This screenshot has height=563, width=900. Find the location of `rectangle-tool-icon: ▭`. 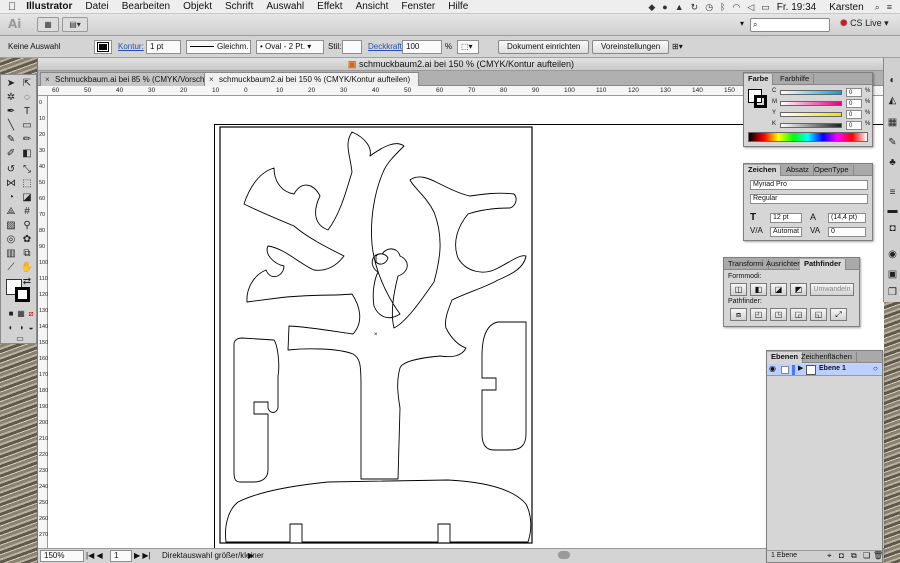

rectangle-tool-icon: ▭ is located at coordinates (27, 125).